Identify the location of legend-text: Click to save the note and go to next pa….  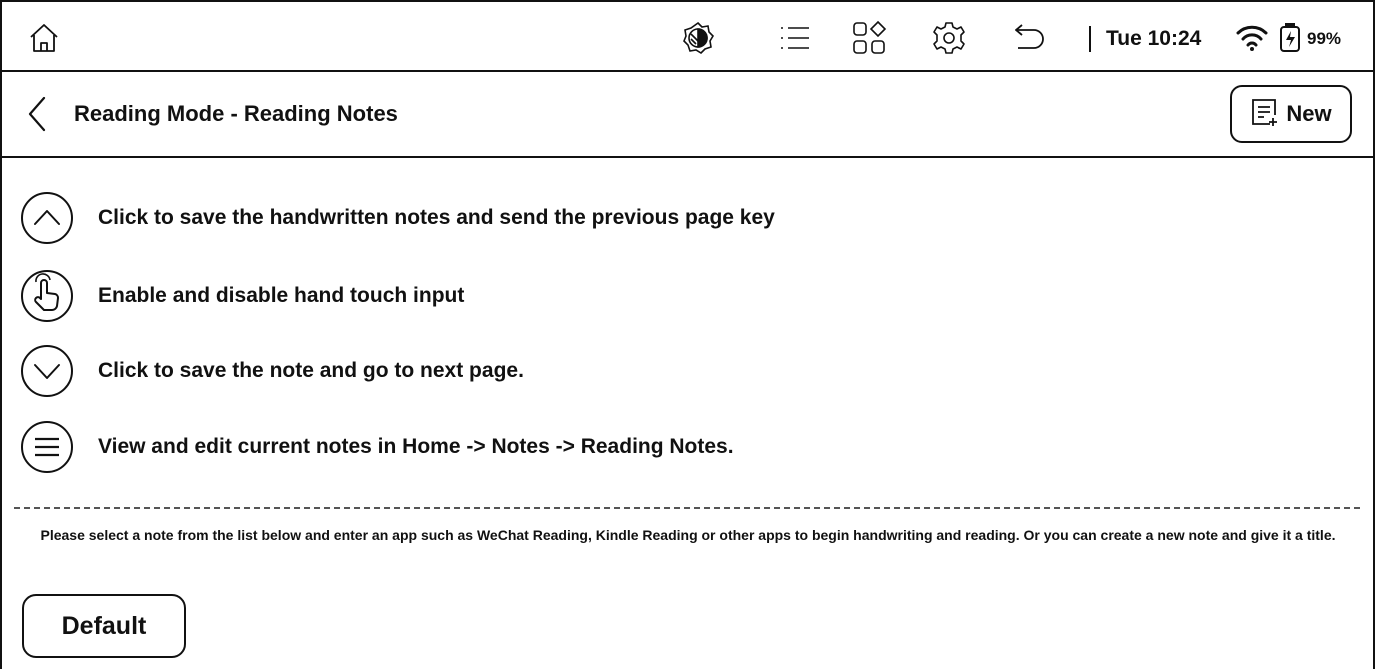
(311, 370).